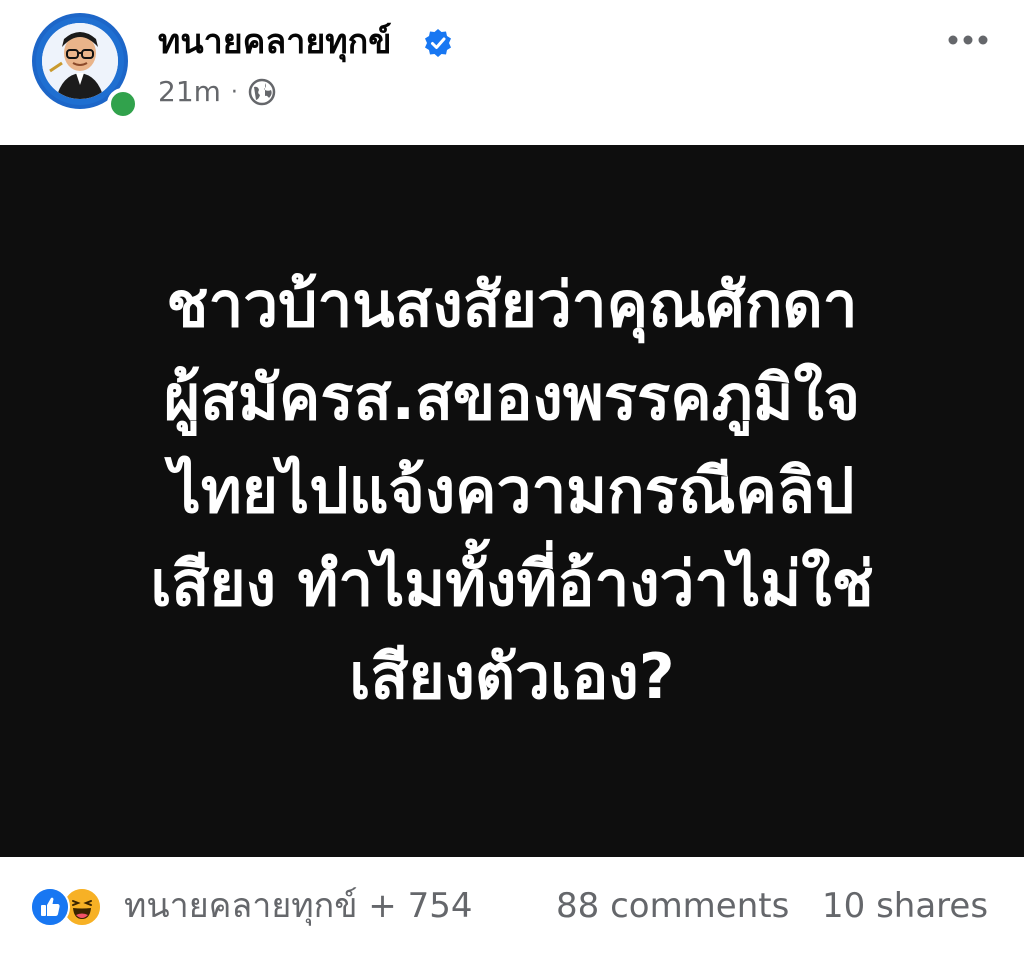 The height and width of the screenshot is (955, 1024). Describe the element at coordinates (123, 104) in the screenshot. I see `online-status-dot` at that location.